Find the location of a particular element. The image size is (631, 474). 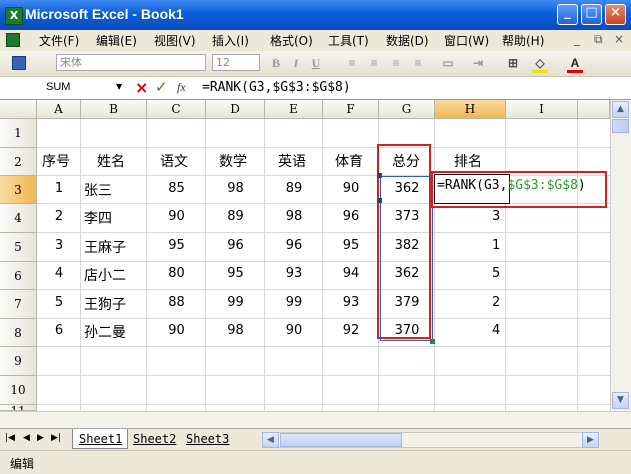

header-cell-pe: 体育 is located at coordinates (349, 161).